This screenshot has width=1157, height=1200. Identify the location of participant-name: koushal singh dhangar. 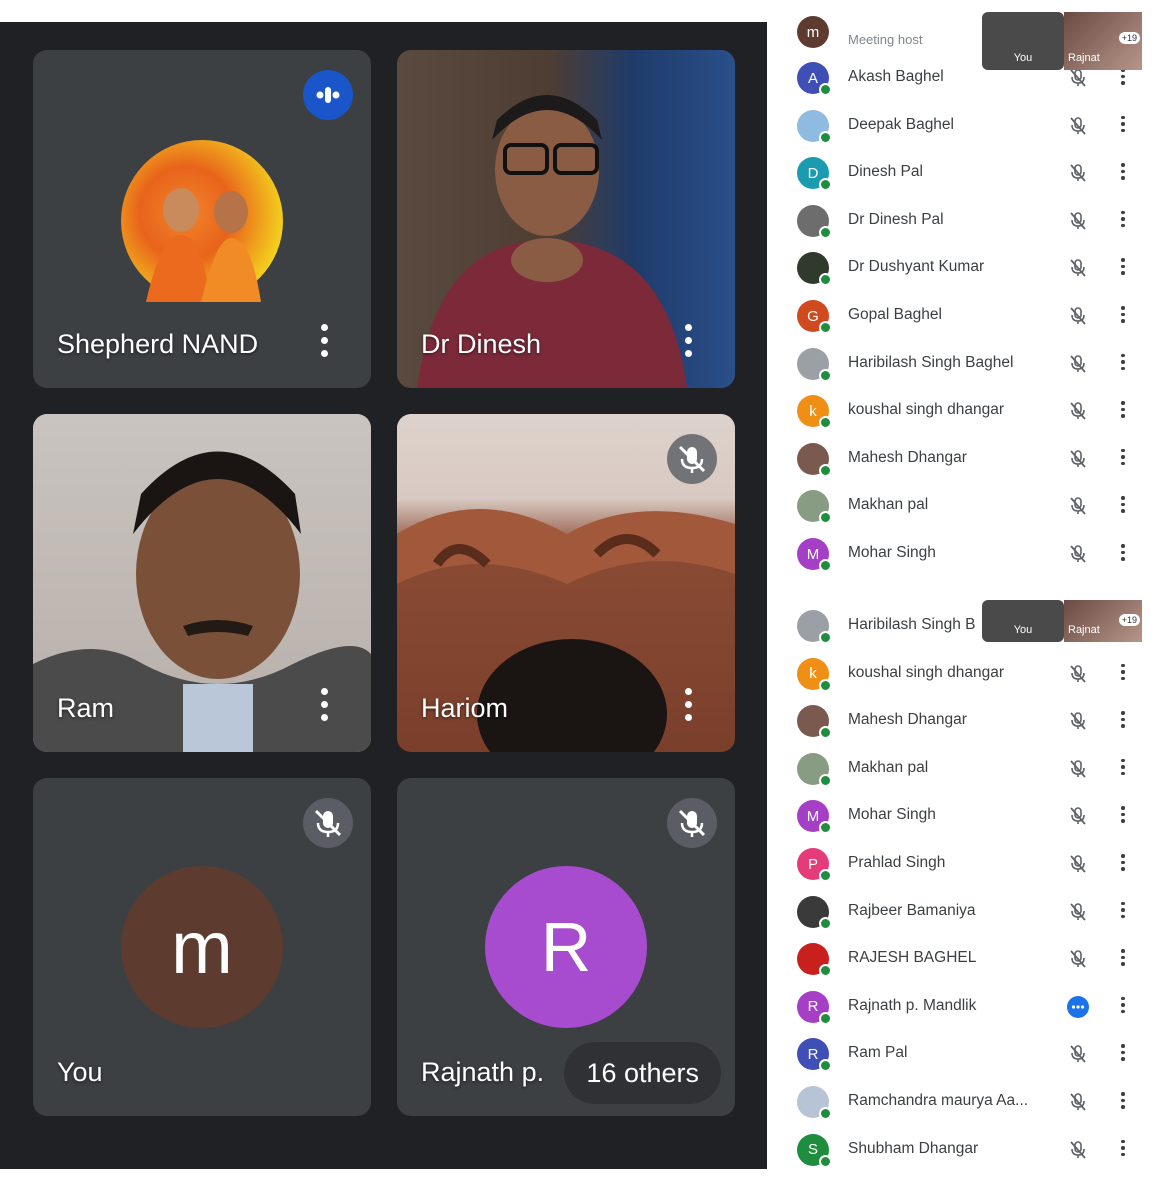
(926, 672).